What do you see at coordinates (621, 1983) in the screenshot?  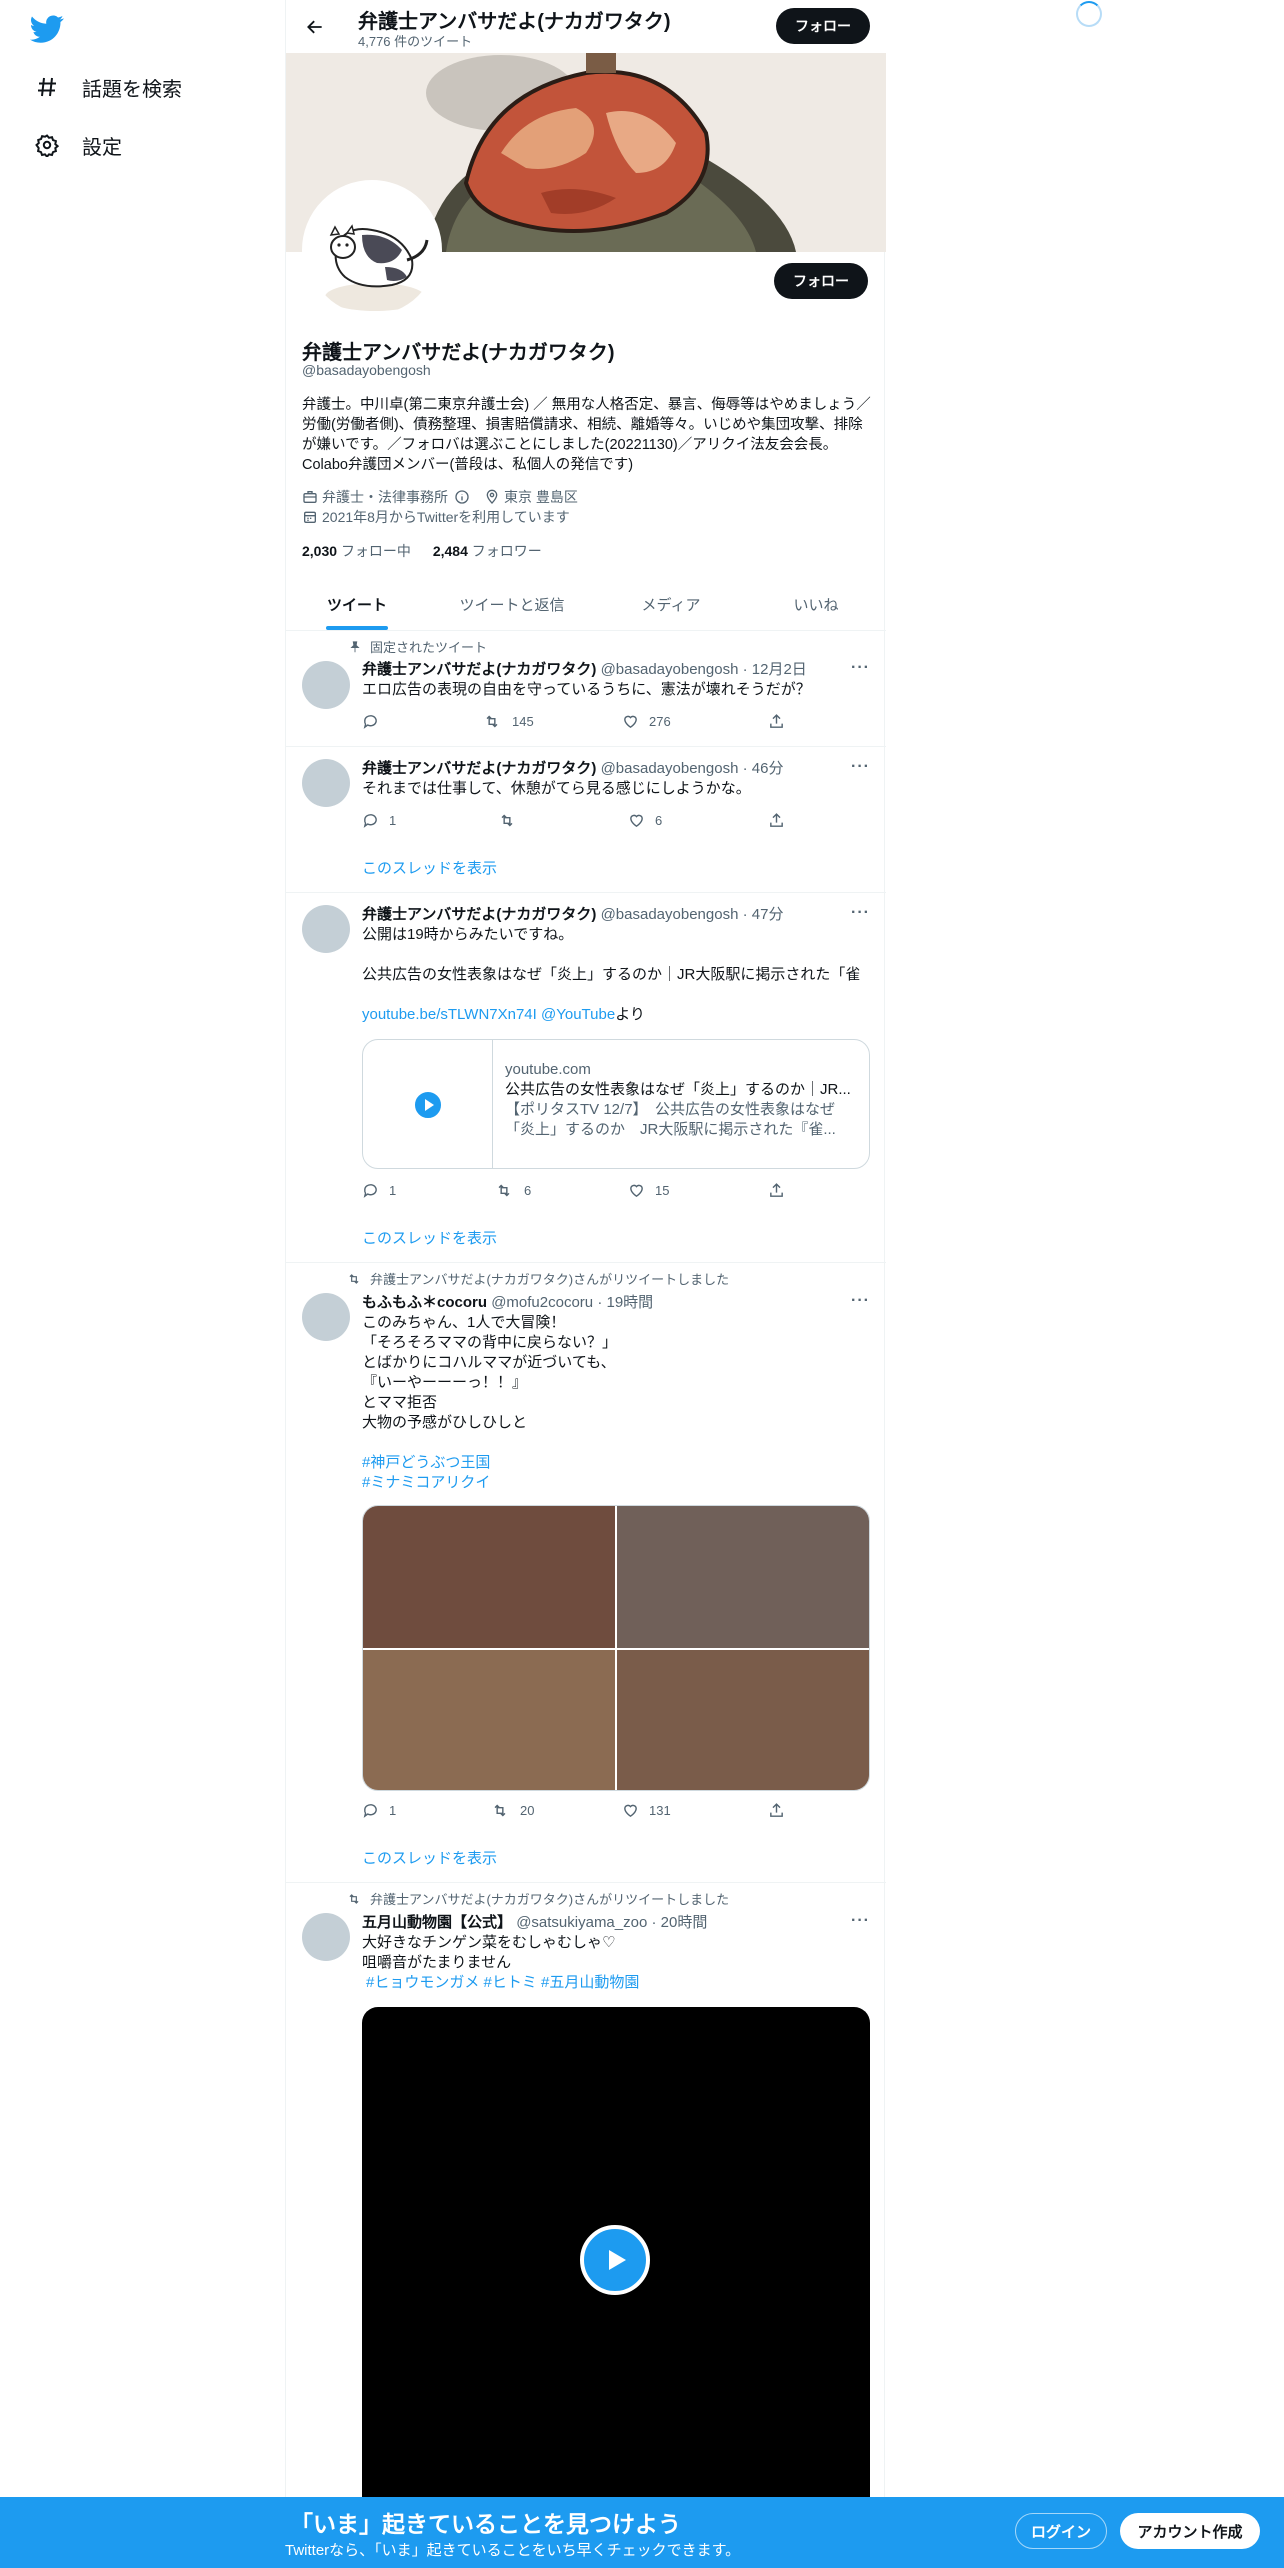 I see `hashtag-links: #ヒョウモンガメ #ヒトミ #五月山動物園` at bounding box center [621, 1983].